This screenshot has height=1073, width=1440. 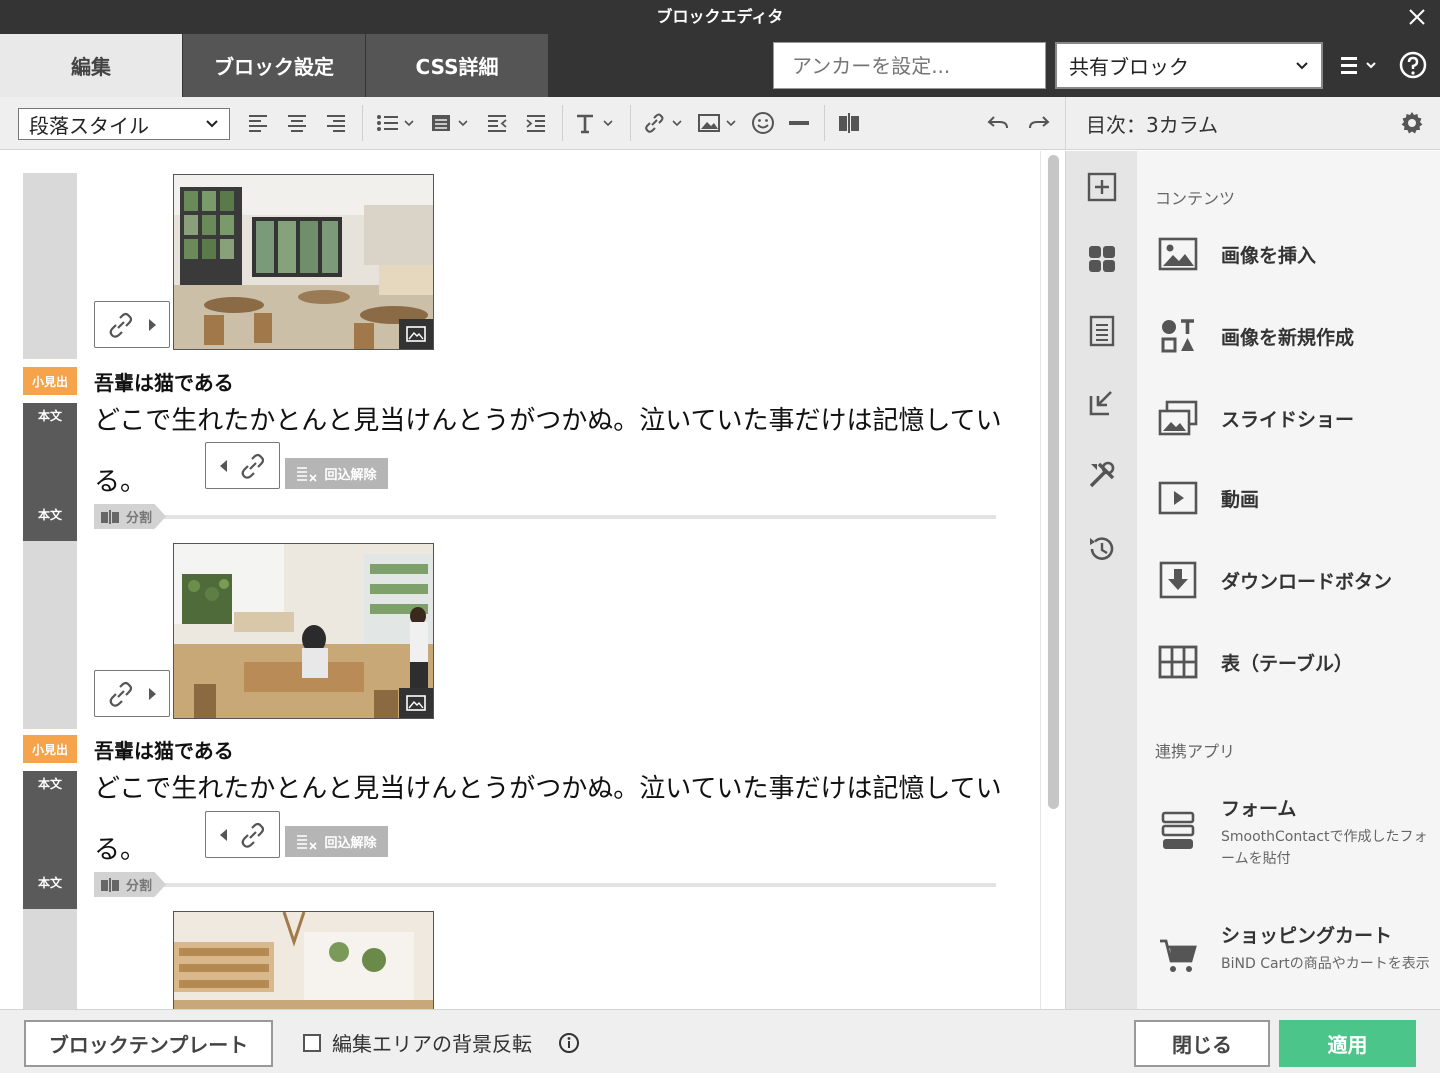 What do you see at coordinates (1297, 580) in the screenshot?
I see `download-button-item: ダウンロードボタン` at bounding box center [1297, 580].